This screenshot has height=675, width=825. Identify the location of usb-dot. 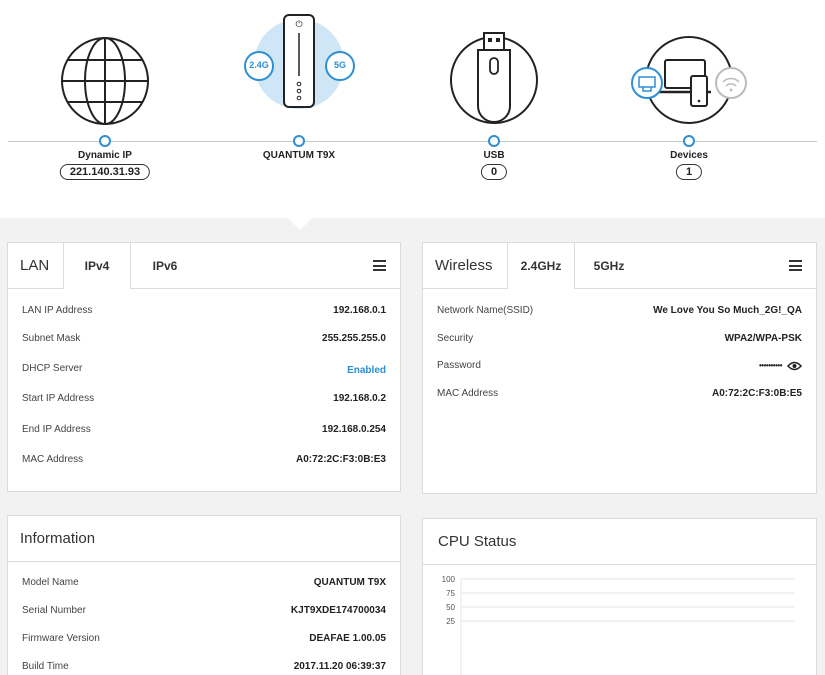
(494, 141).